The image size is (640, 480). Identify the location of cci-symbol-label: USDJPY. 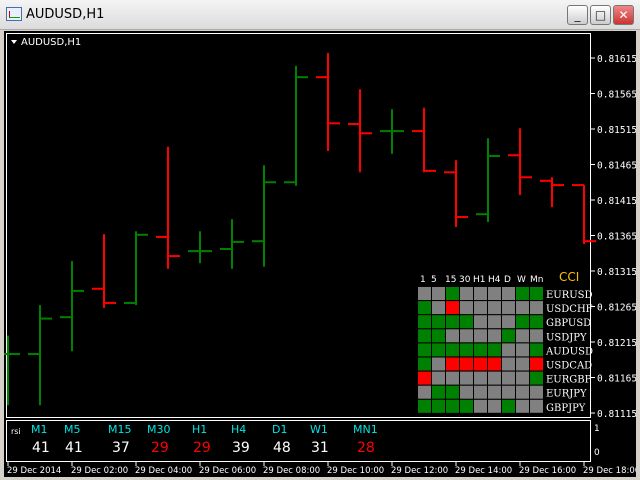
(566, 337).